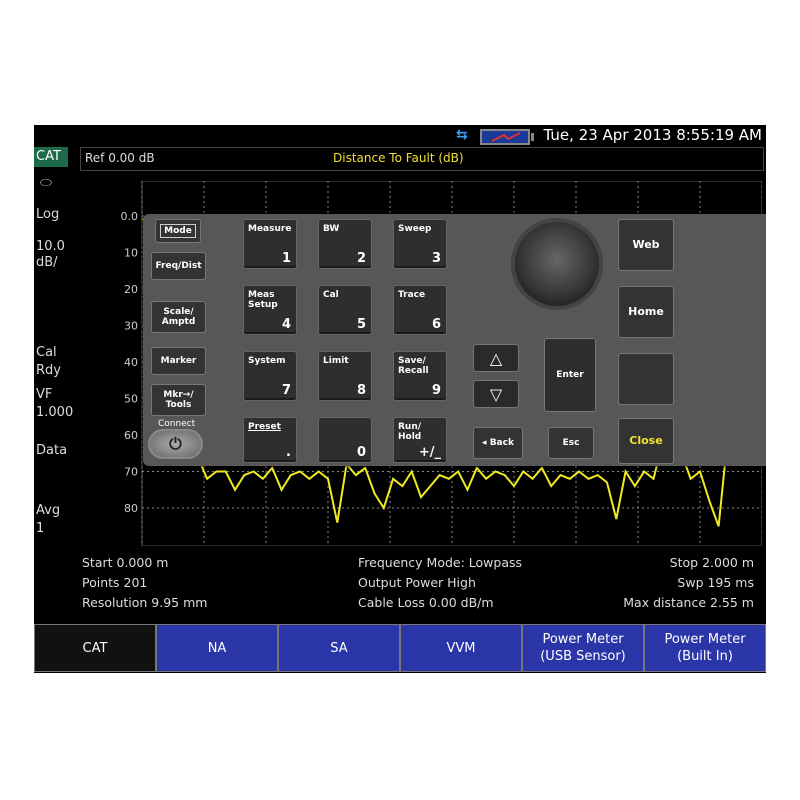 This screenshot has height=800, width=800. I want to click on up-arrow-key: △, so click(496, 358).